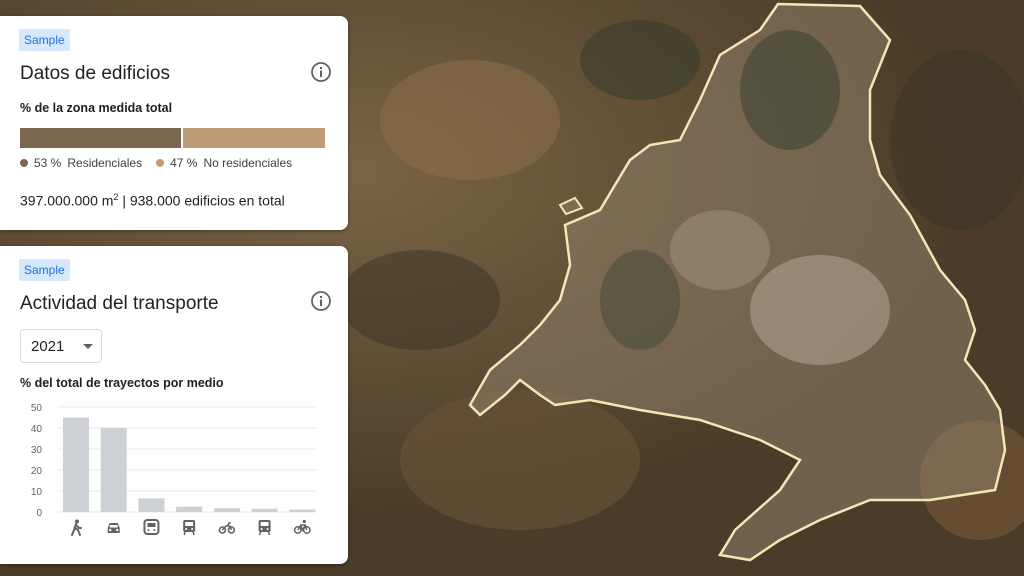  Describe the element at coordinates (37, 429) in the screenshot. I see `y-tick-label: 40` at that location.